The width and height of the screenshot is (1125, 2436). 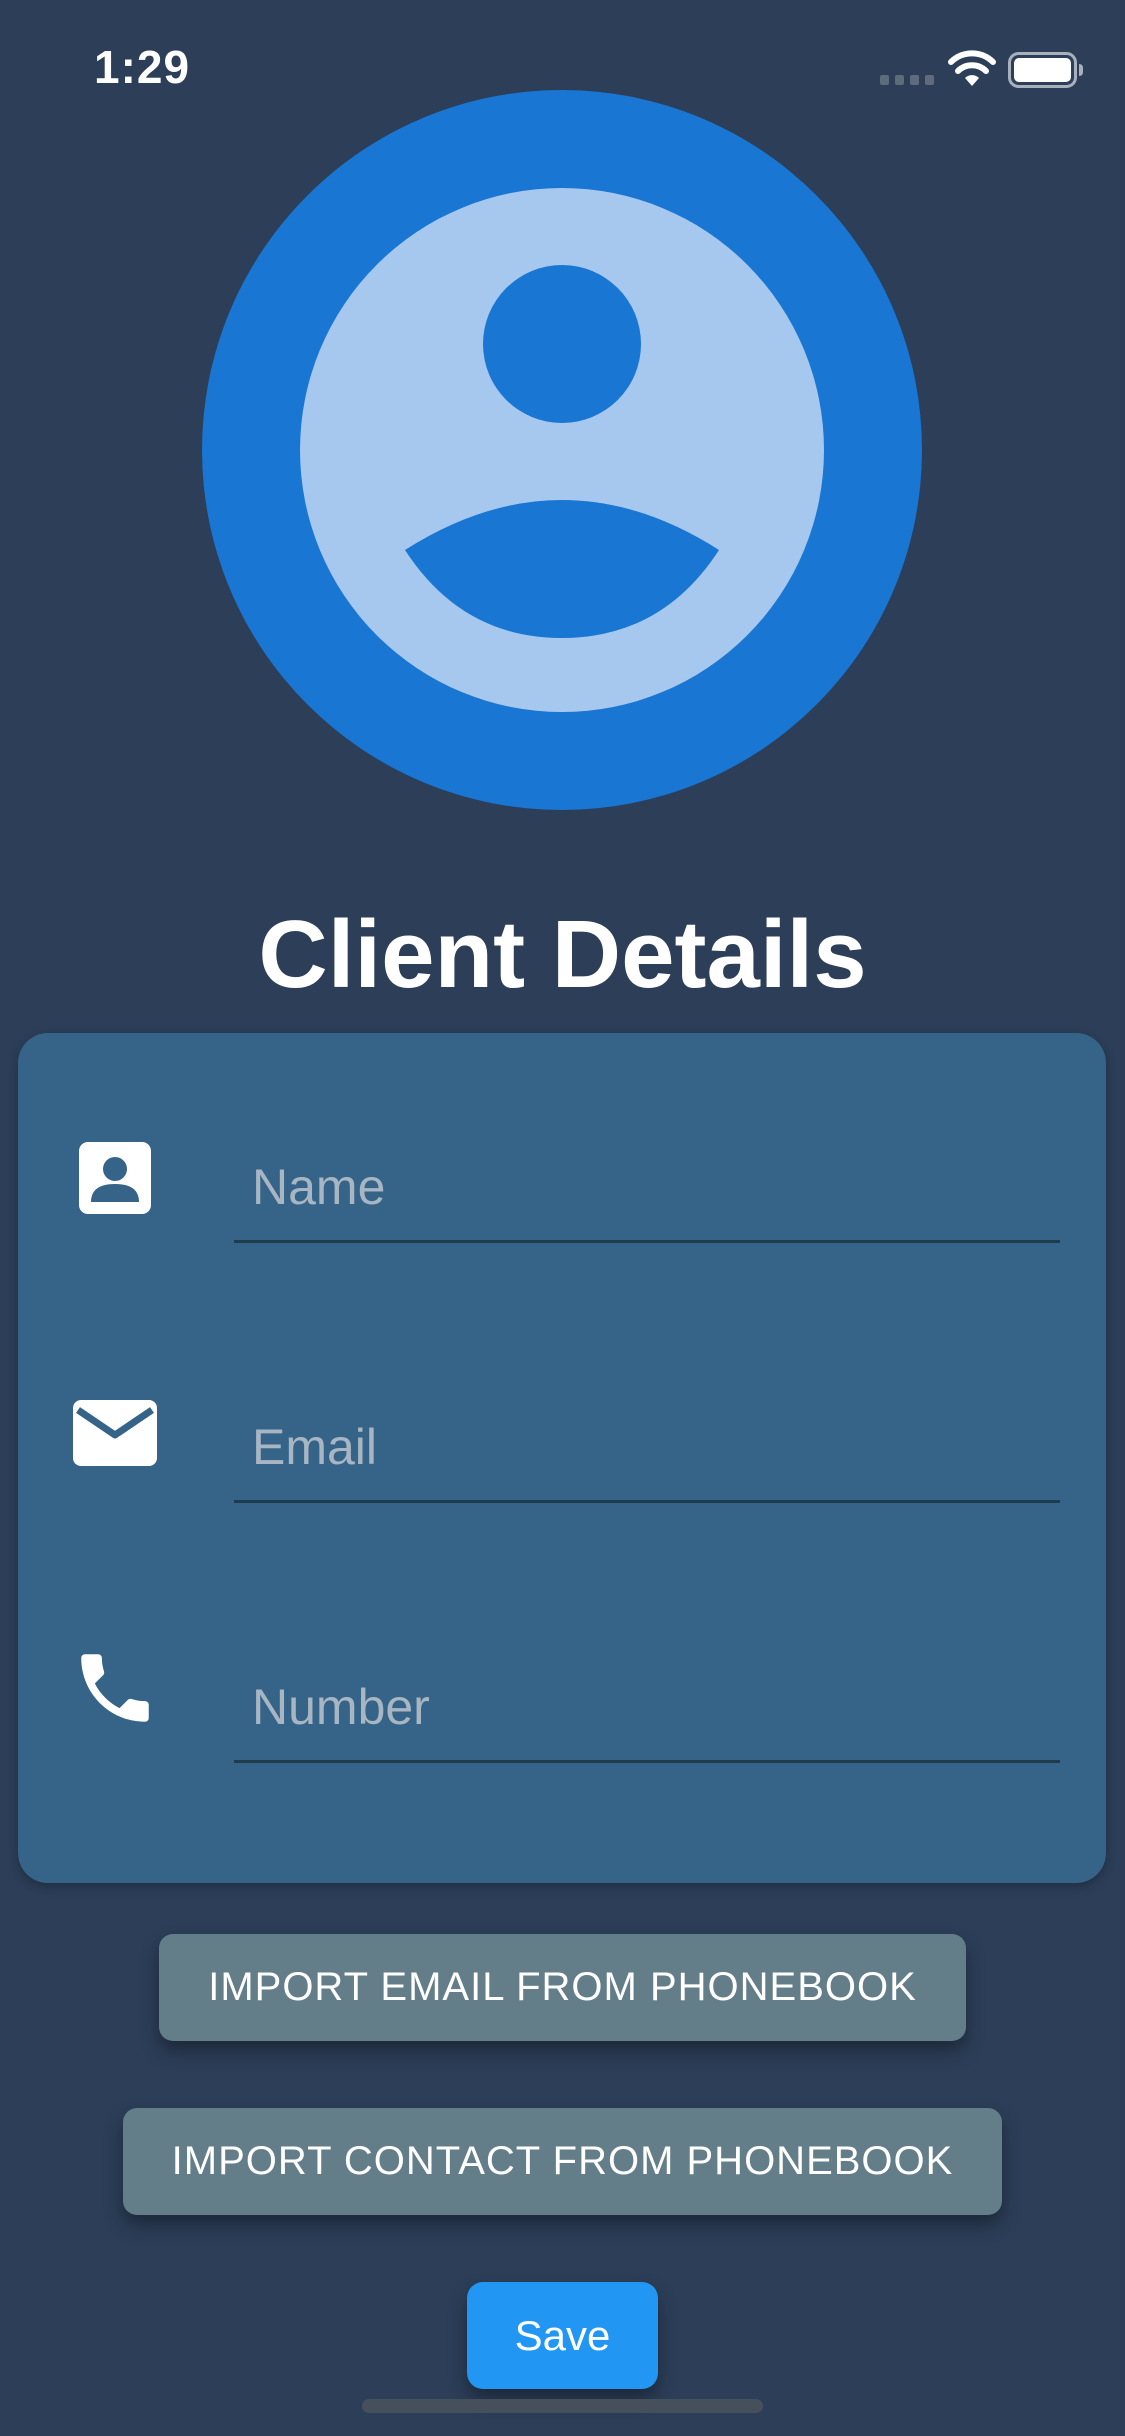 What do you see at coordinates (115, 1688) in the screenshot?
I see `phone-icon` at bounding box center [115, 1688].